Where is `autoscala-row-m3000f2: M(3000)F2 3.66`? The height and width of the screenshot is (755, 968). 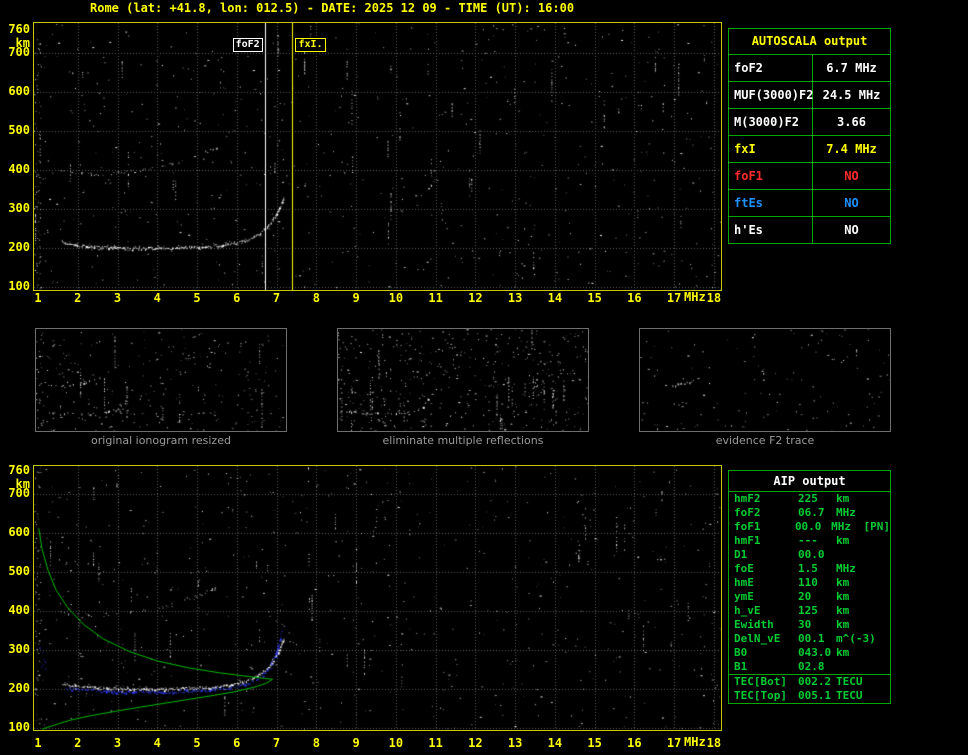
autoscala-row-m3000f2: M(3000)F2 3.66 is located at coordinates (809, 121).